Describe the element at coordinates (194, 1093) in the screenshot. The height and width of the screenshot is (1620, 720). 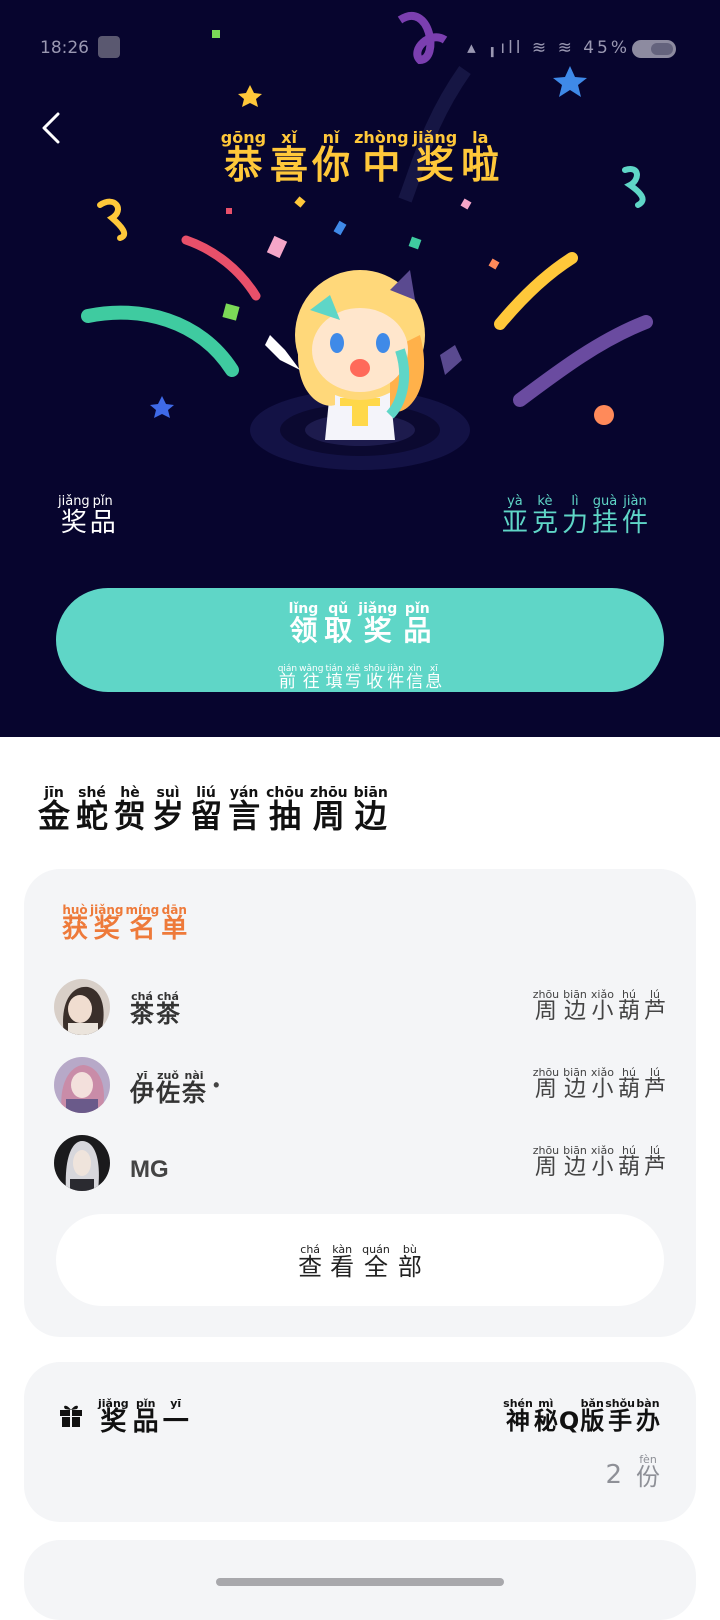
I see `hanzi: 奈` at that location.